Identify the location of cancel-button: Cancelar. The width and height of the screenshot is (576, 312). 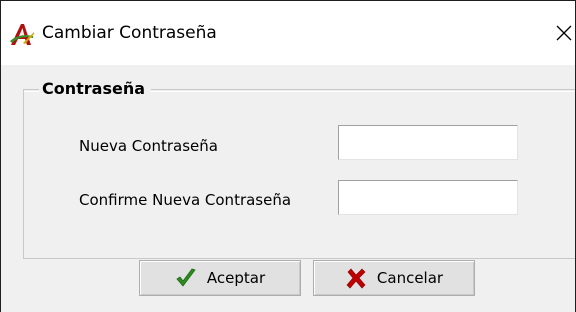
(394, 278).